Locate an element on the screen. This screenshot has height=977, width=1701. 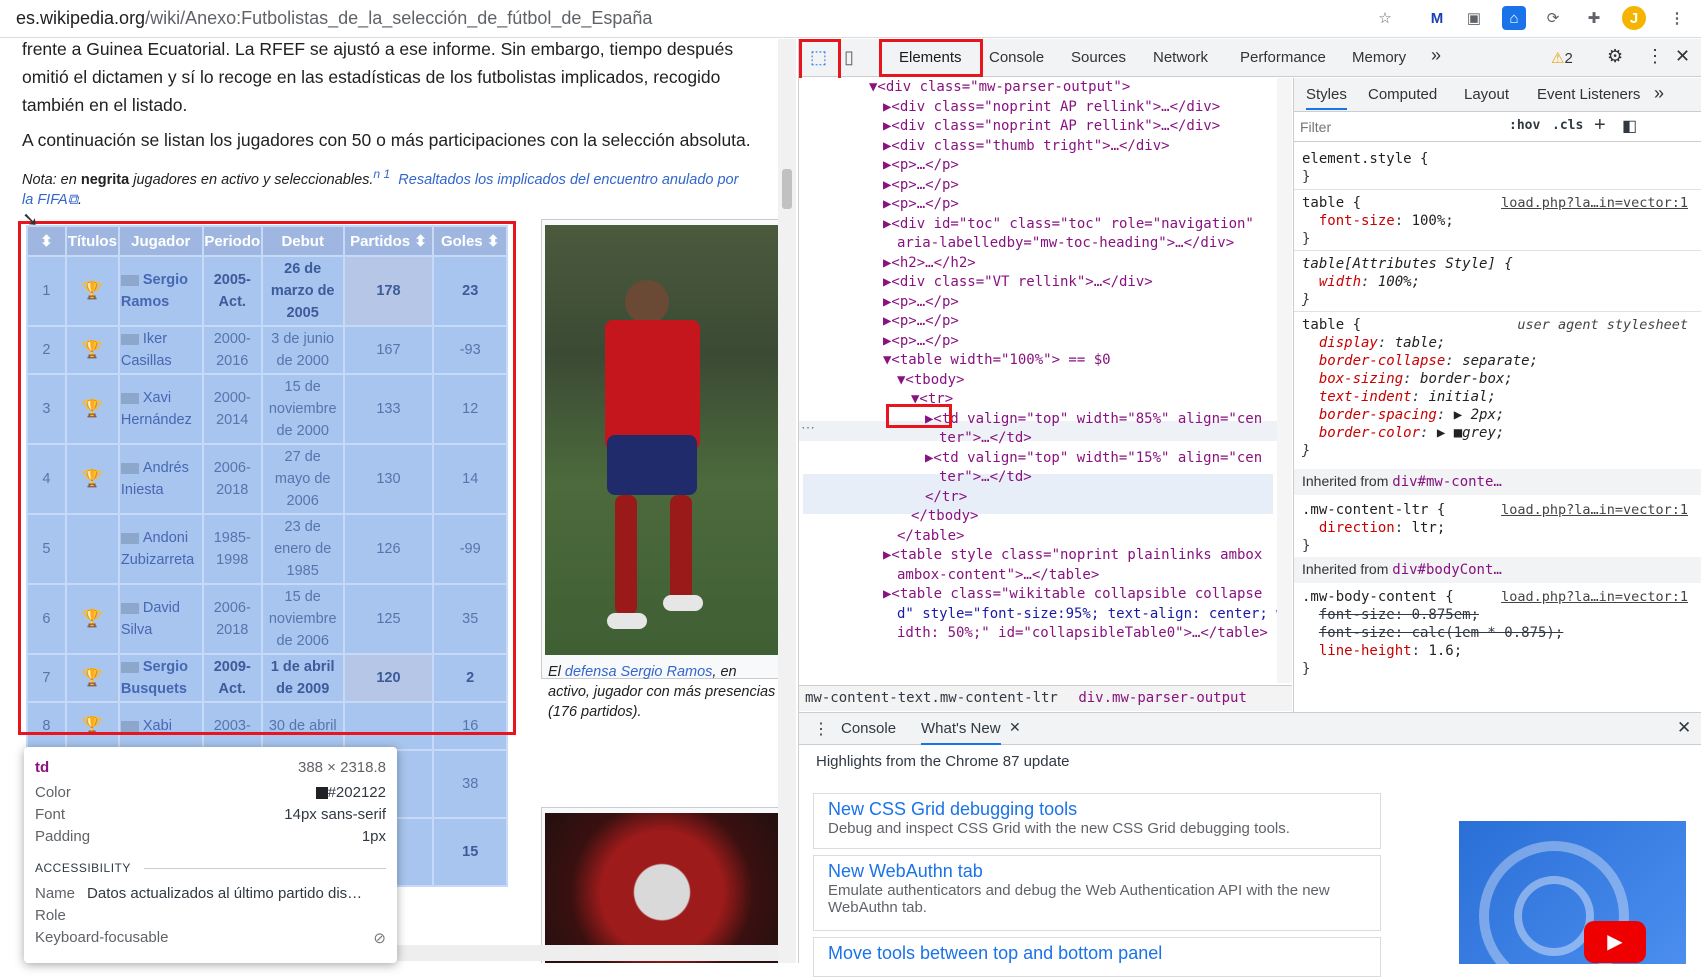
note-footnote-link: n 1 is located at coordinates (381, 174).